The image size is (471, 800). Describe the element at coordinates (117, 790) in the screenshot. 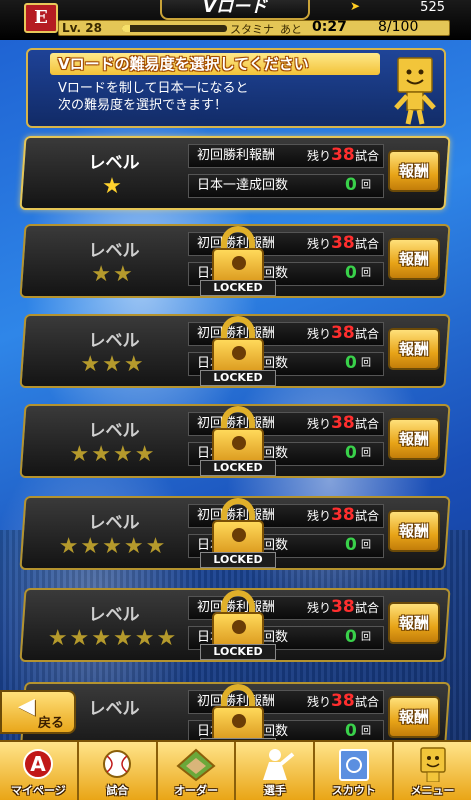

I see `nav-label: 試合` at that location.